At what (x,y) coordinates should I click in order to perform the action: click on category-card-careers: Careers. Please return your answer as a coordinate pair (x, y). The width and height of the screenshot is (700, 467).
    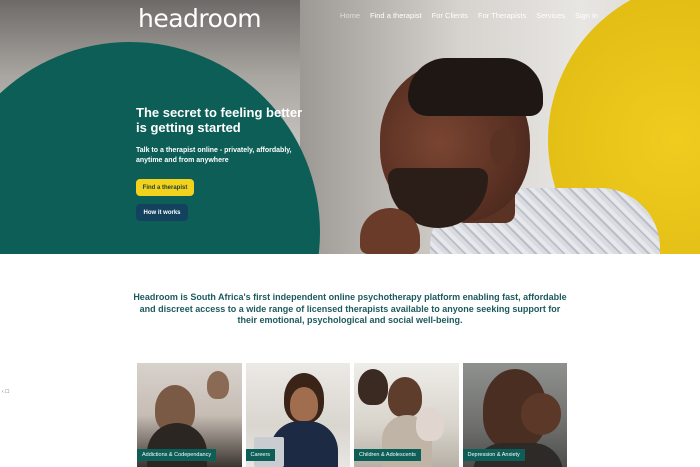
    Looking at the image, I should click on (297, 415).